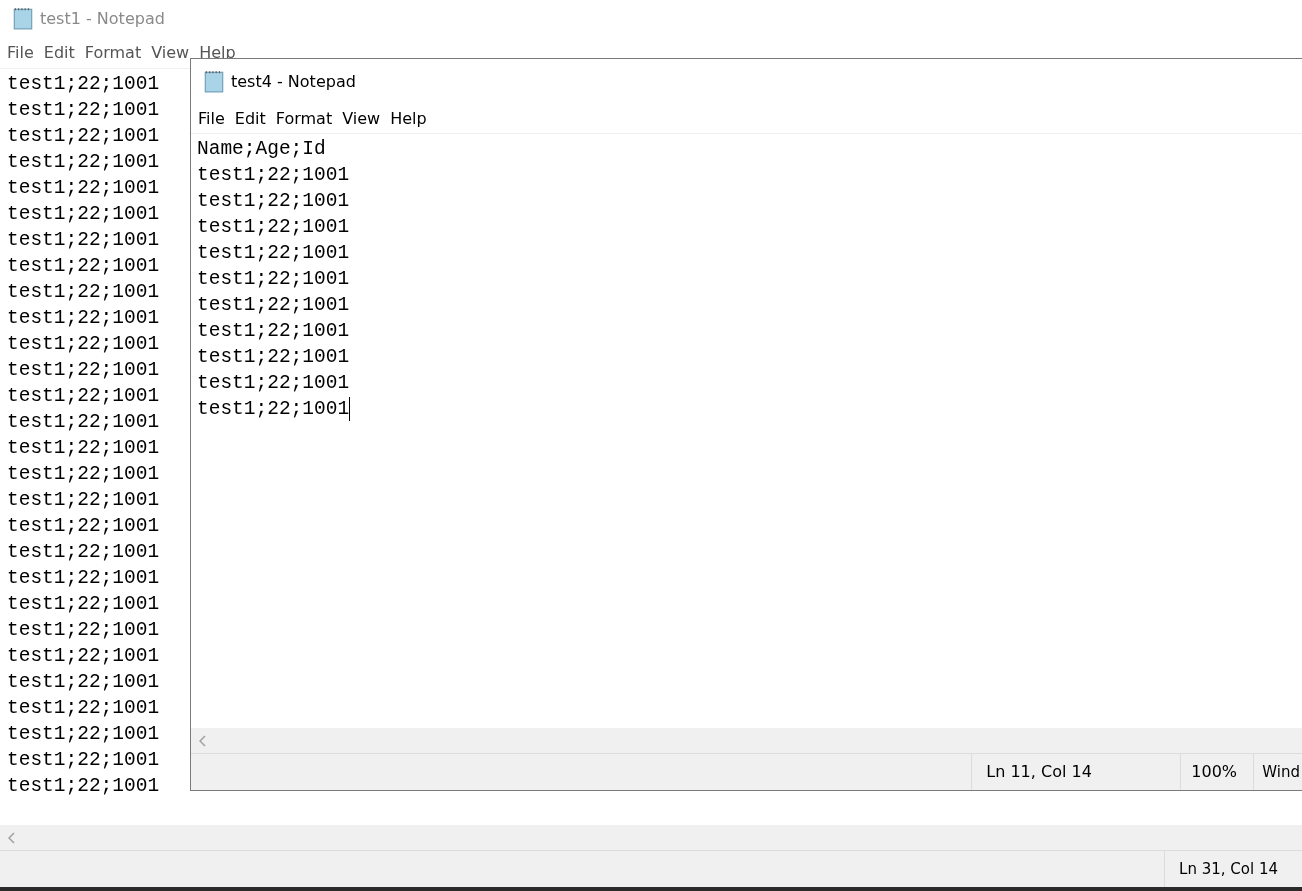  I want to click on window-title: test1 - Notepad, so click(102, 18).